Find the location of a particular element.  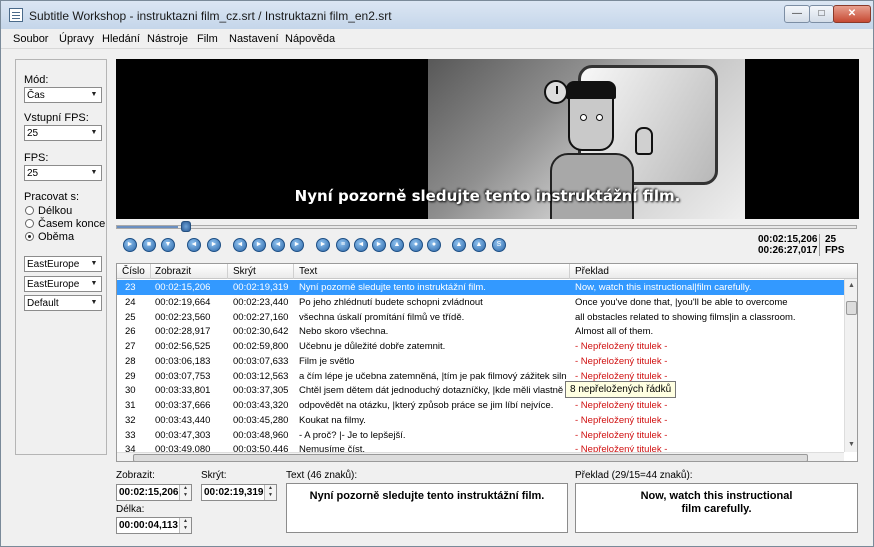

menu-upravy: Úpravy is located at coordinates (76, 39).